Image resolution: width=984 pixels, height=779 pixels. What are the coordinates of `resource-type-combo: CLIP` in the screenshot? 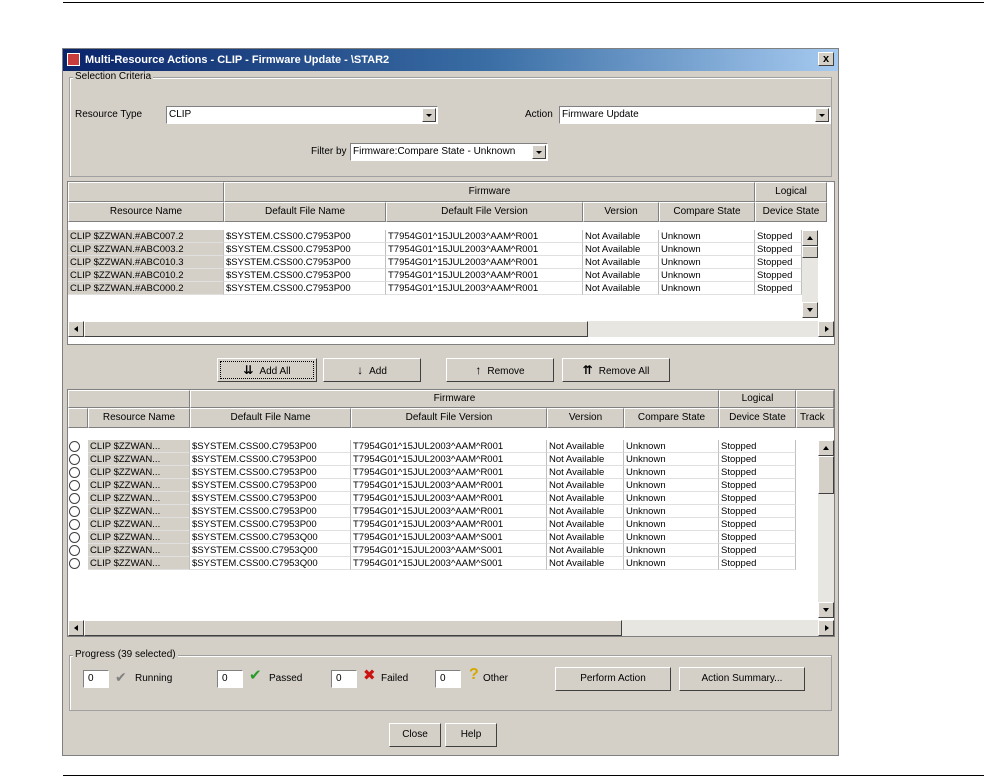 It's located at (302, 115).